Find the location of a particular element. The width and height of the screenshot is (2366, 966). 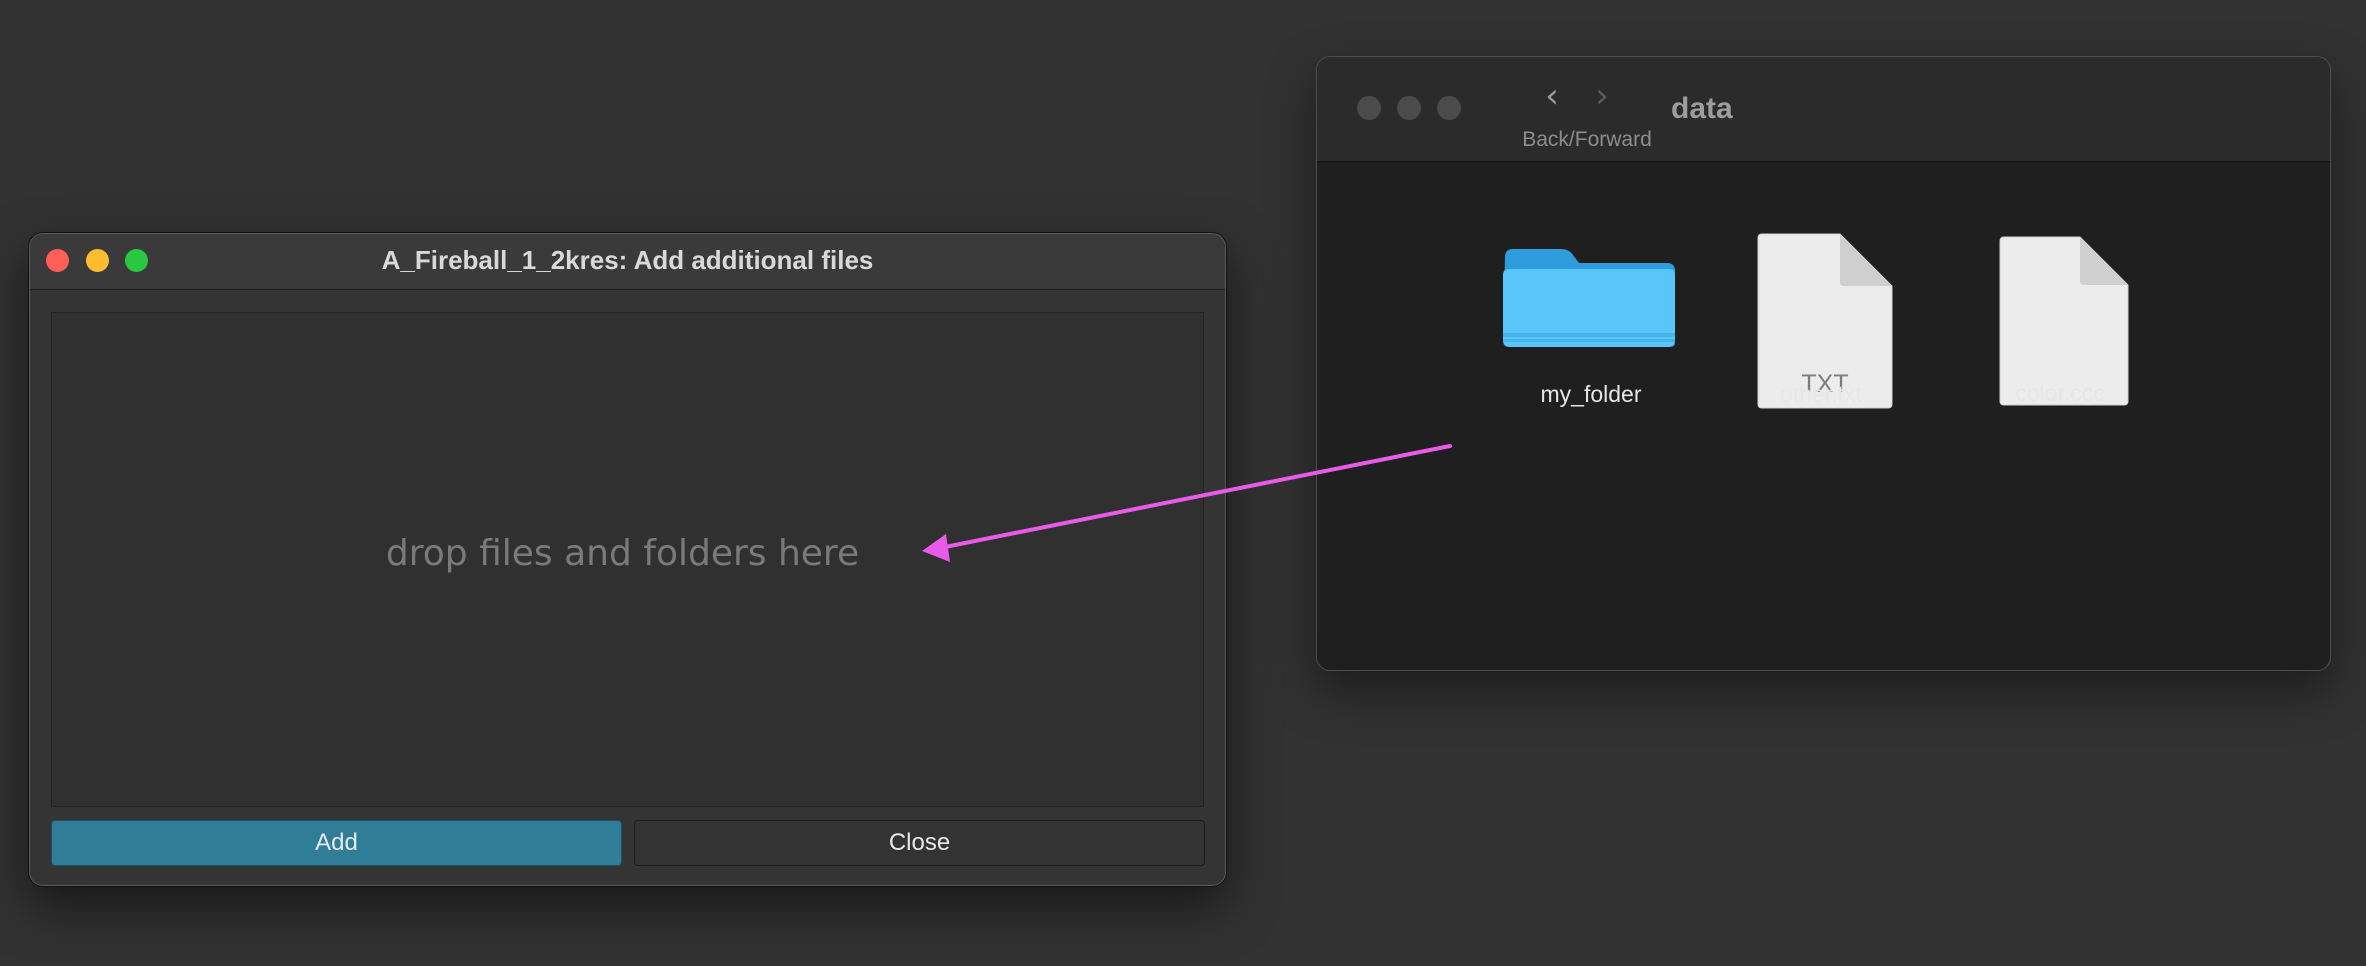

file-label: other.txt is located at coordinates (1821, 394).